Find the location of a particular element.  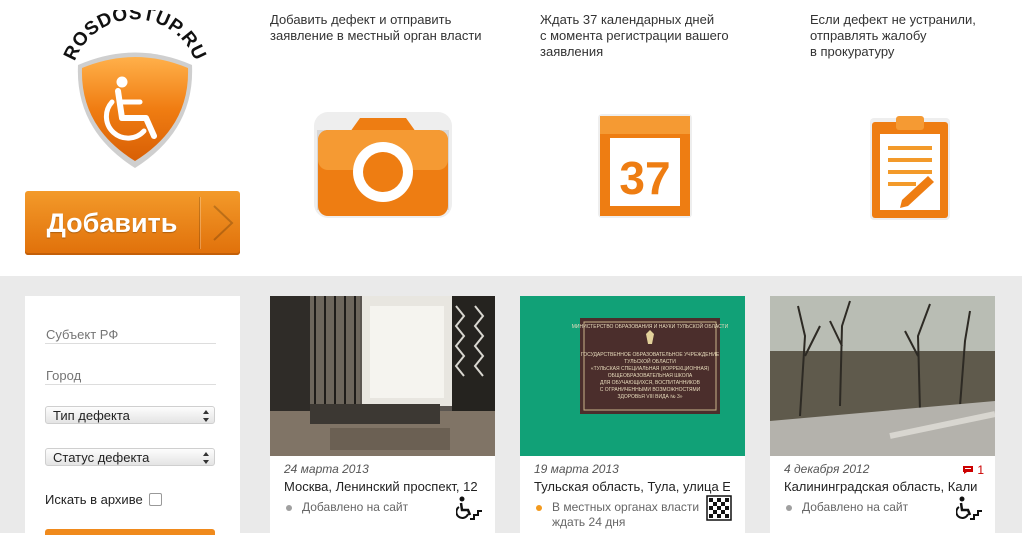

city-input is located at coordinates (130, 376).